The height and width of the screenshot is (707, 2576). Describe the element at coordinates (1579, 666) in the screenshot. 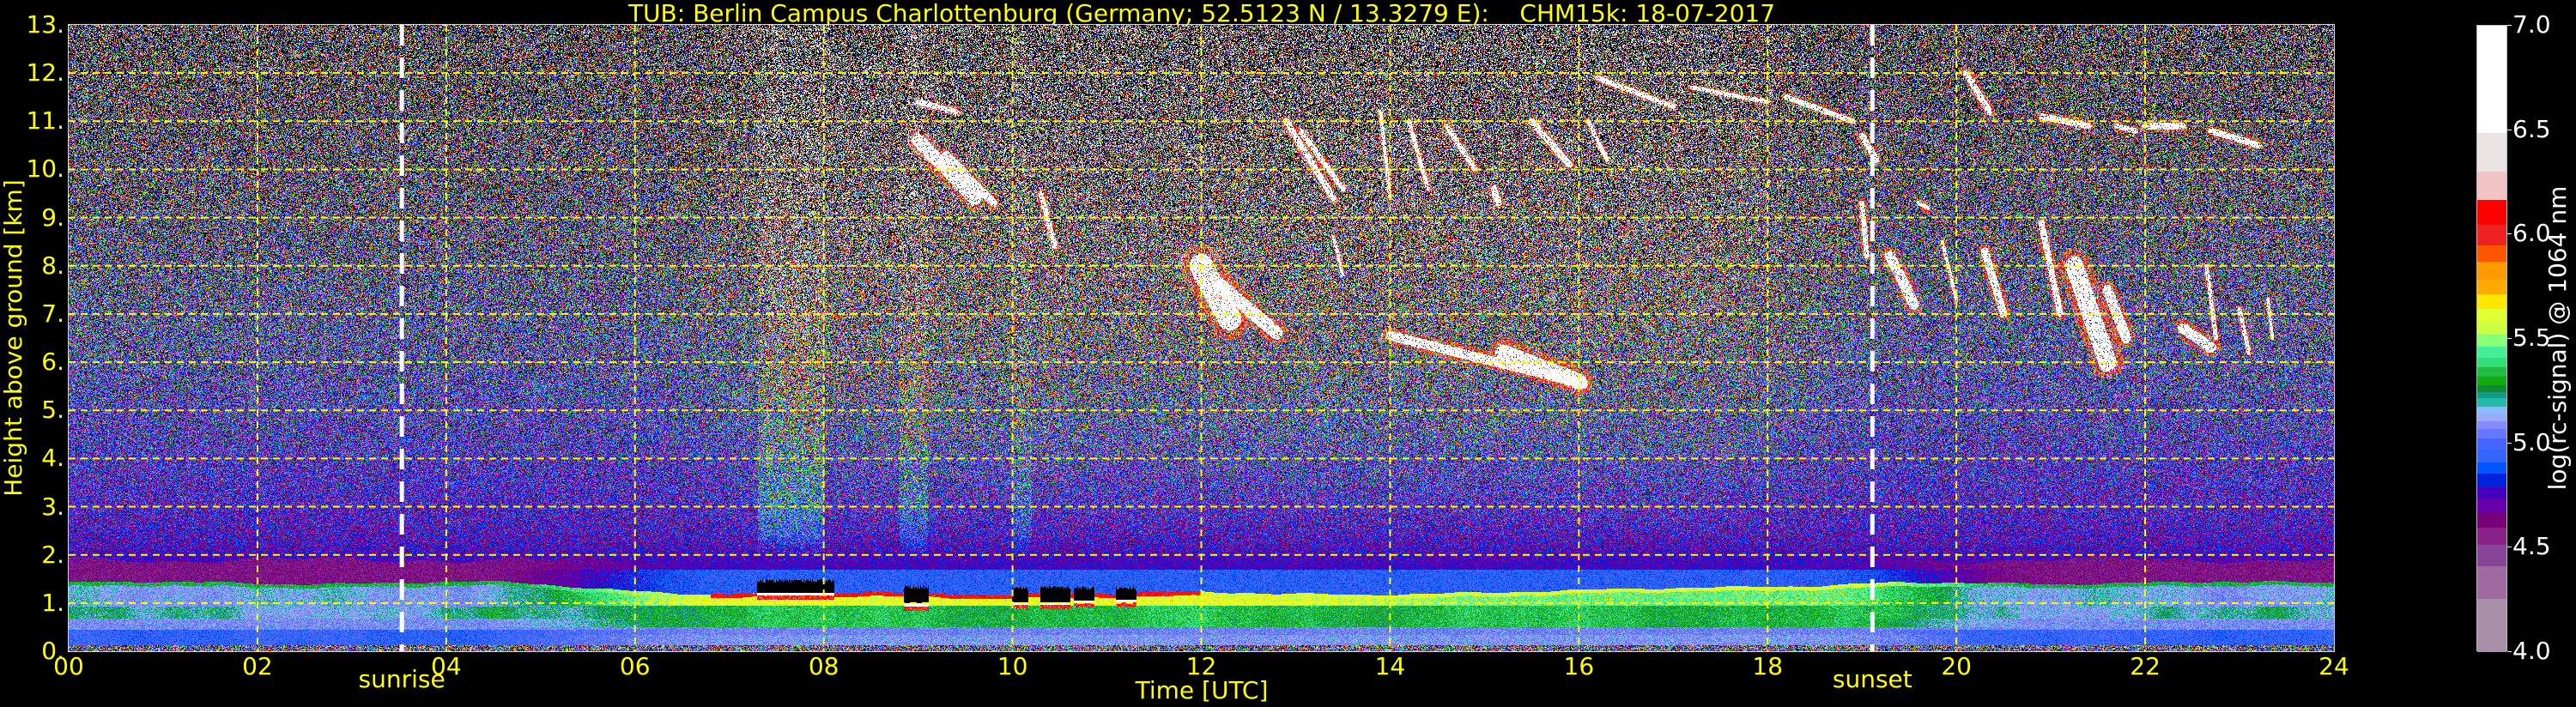

I see `x-tick-label: 16` at that location.